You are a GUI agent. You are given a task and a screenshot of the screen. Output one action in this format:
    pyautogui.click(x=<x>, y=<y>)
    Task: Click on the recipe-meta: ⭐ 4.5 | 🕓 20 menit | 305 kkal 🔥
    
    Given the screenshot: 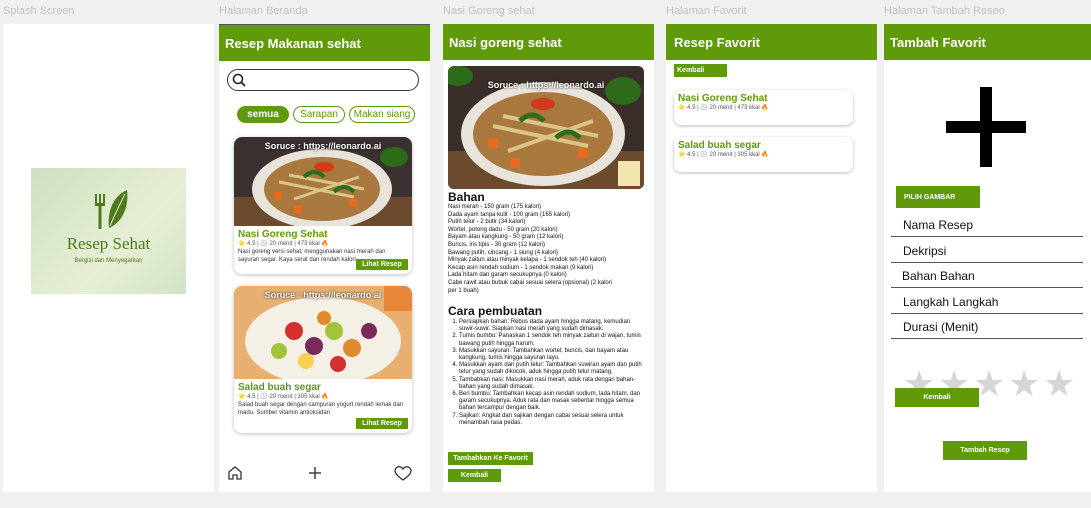 What is the action you would take?
    pyautogui.click(x=283, y=397)
    